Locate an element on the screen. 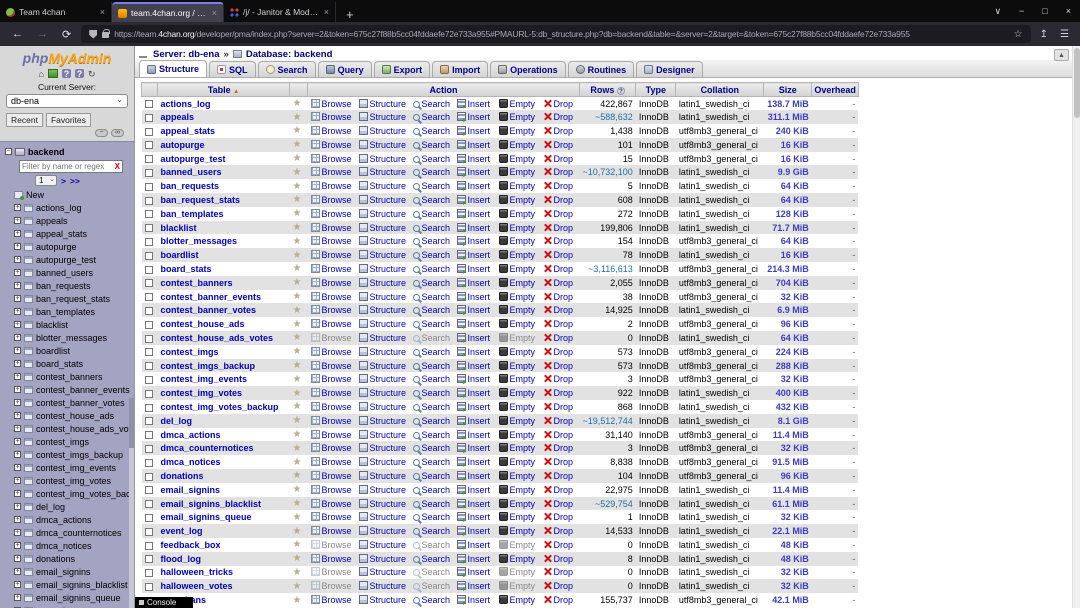 This screenshot has width=1080, height=608. table-name-link: actions_log is located at coordinates (186, 104).